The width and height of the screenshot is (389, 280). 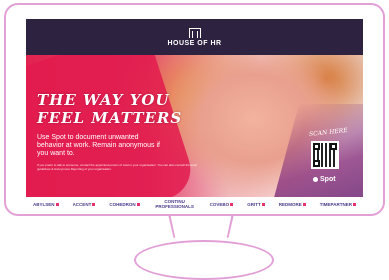 I want to click on brand-item: COVEBO, so click(x=222, y=204).